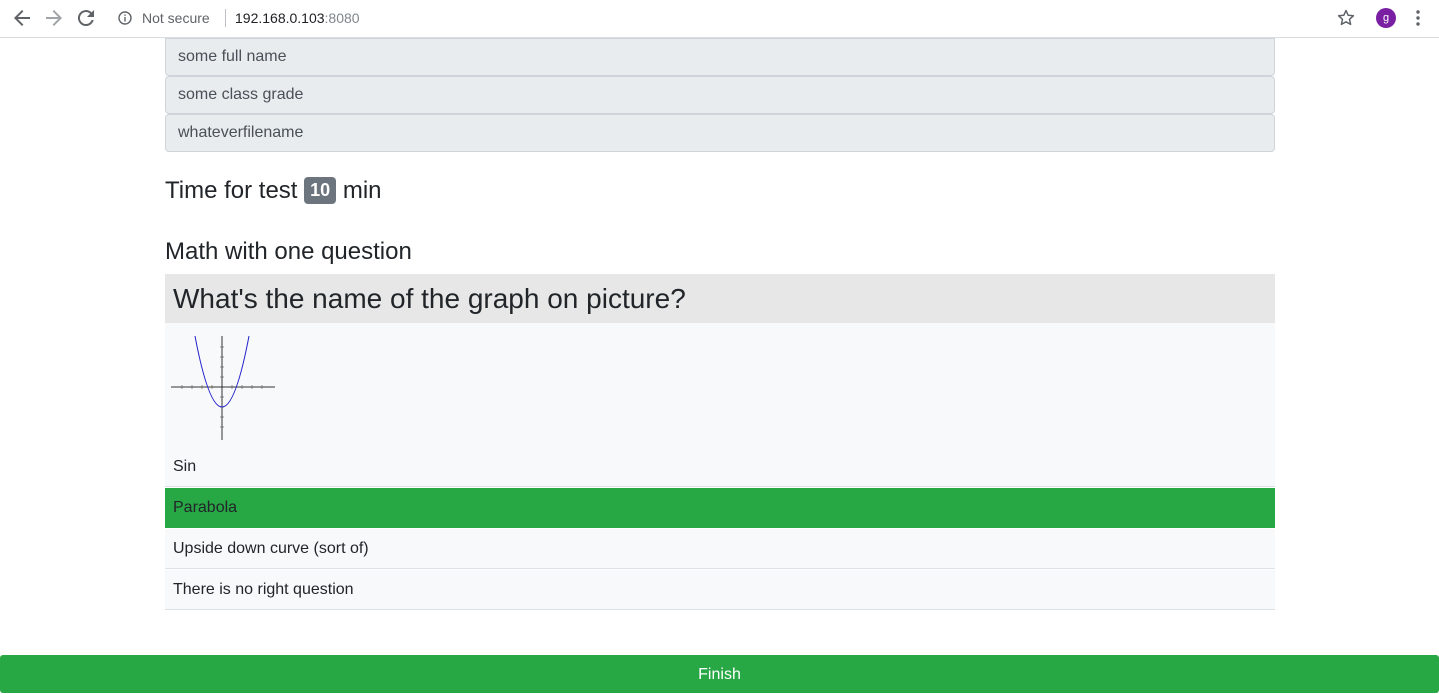 This screenshot has width=1439, height=694. Describe the element at coordinates (176, 18) in the screenshot. I see `security-label: Not secure` at that location.